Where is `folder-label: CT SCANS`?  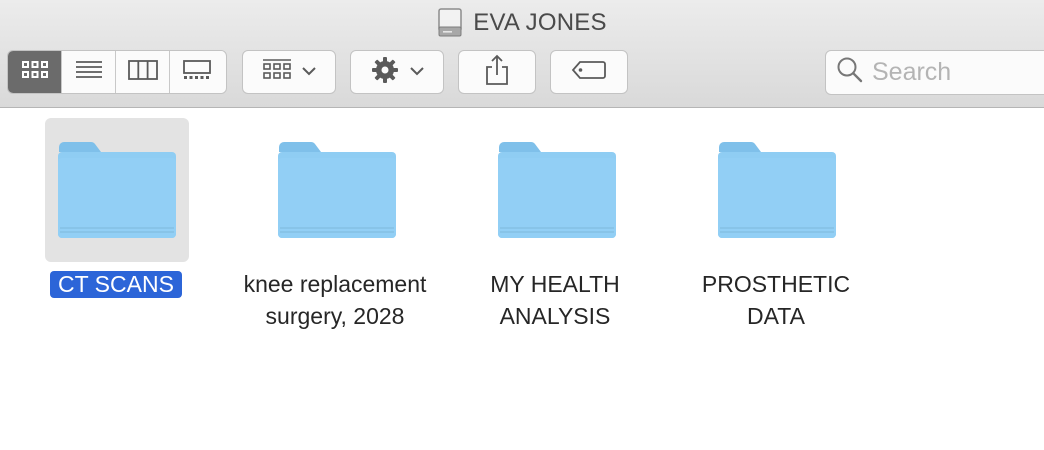
folder-label: CT SCANS is located at coordinates (116, 284).